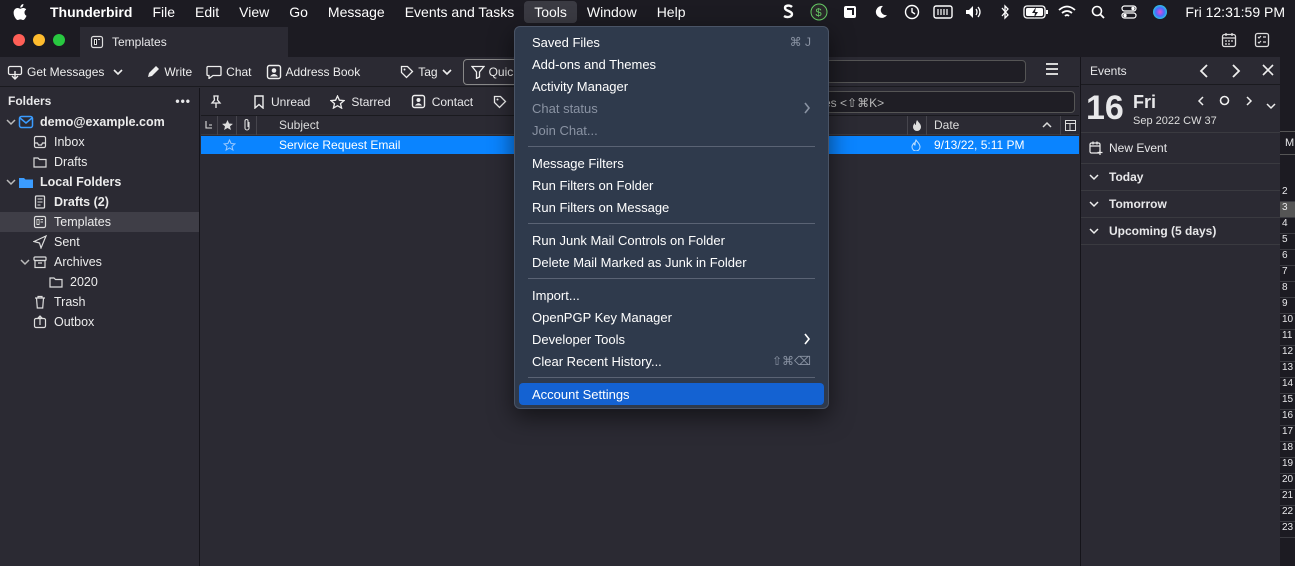  I want to click on menu-events-and-tasks: Events and Tasks, so click(459, 12).